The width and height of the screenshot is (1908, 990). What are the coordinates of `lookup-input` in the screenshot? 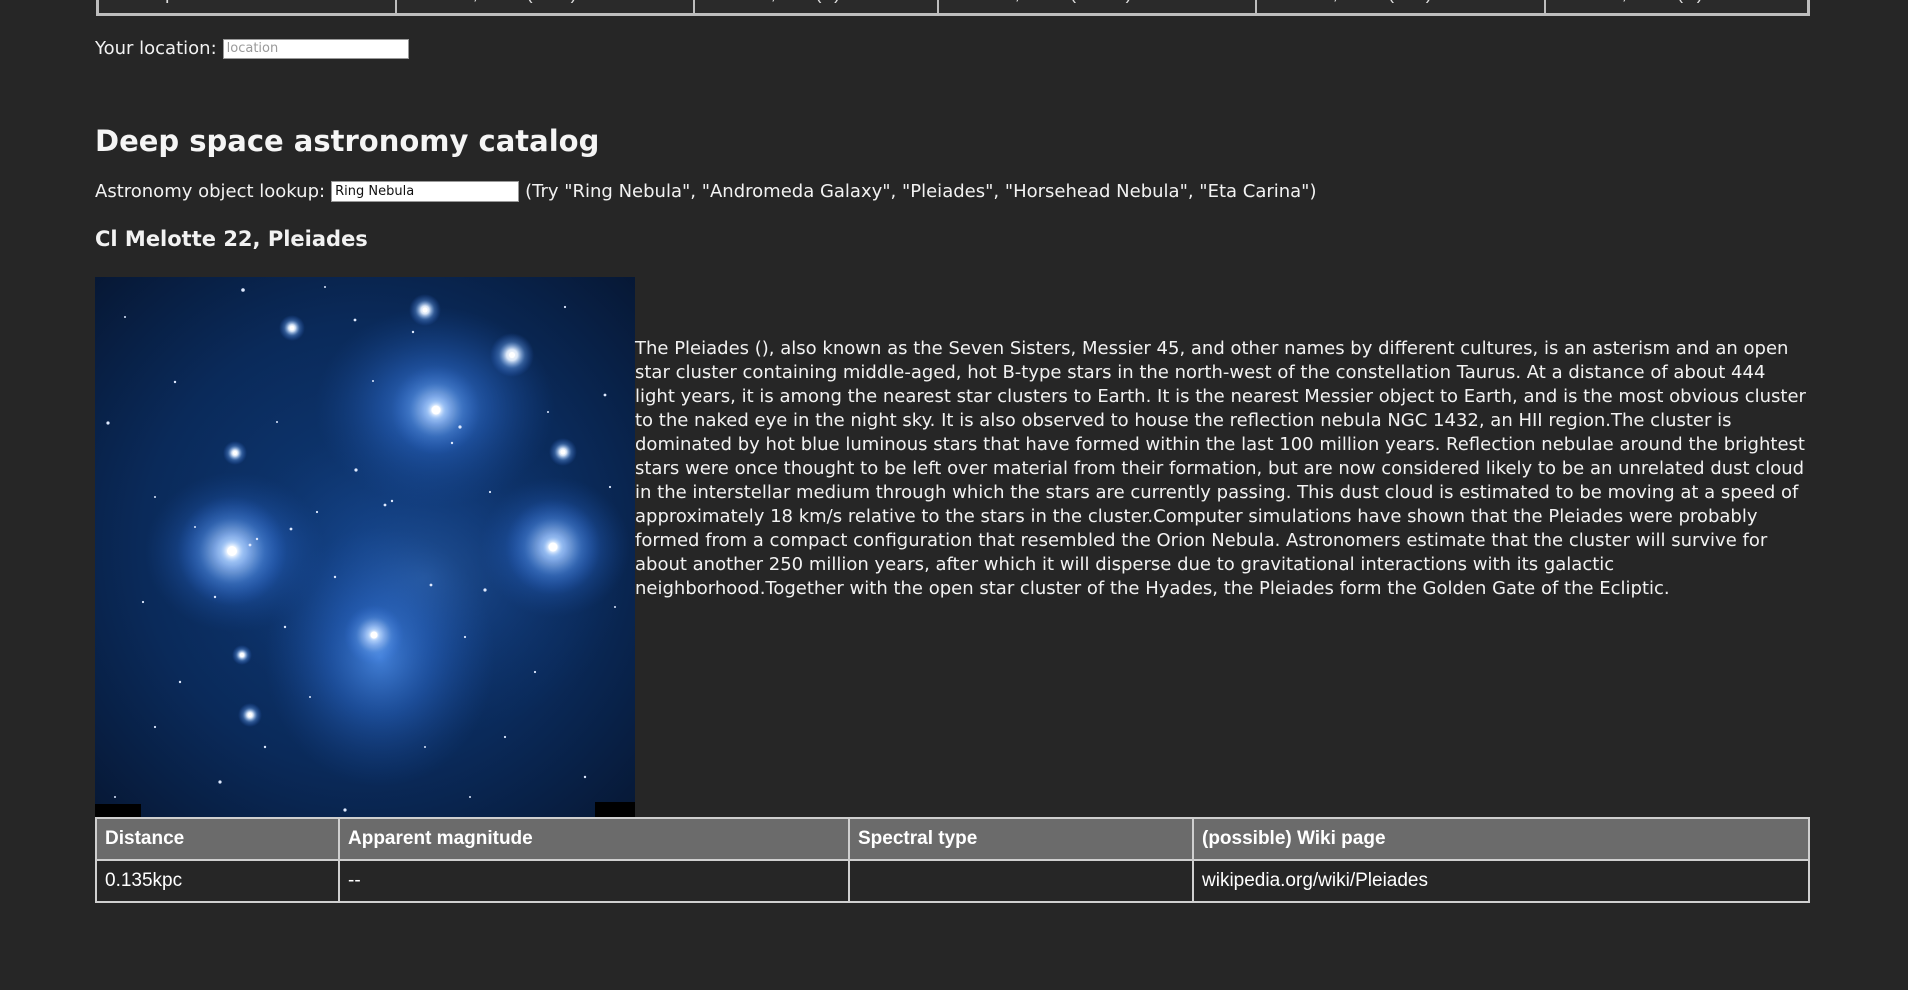 It's located at (425, 191).